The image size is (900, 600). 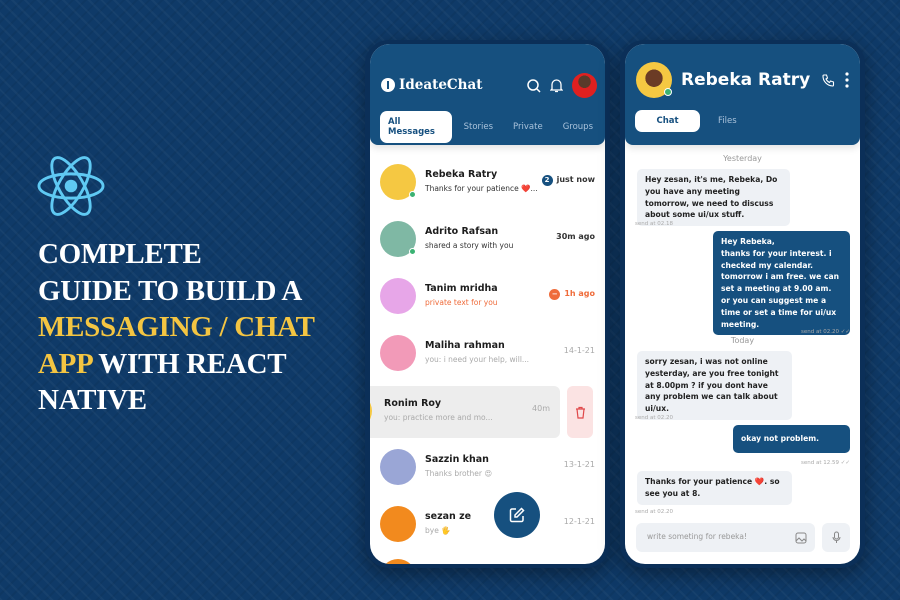 I want to click on chat-preview: bye 🖐, so click(x=438, y=530).